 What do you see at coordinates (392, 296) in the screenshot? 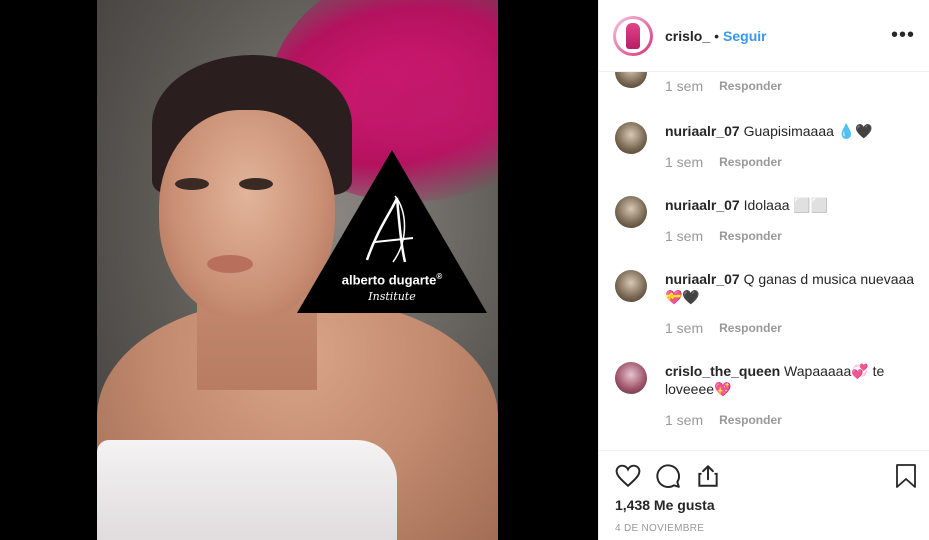
I see `logo-subtitle: Institute` at bounding box center [392, 296].